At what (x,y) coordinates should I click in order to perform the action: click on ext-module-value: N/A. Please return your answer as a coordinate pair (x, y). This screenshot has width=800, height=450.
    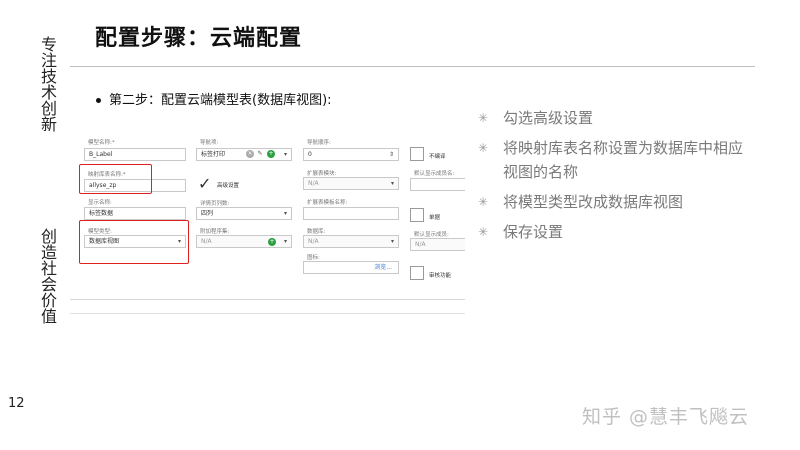
    Looking at the image, I should click on (313, 183).